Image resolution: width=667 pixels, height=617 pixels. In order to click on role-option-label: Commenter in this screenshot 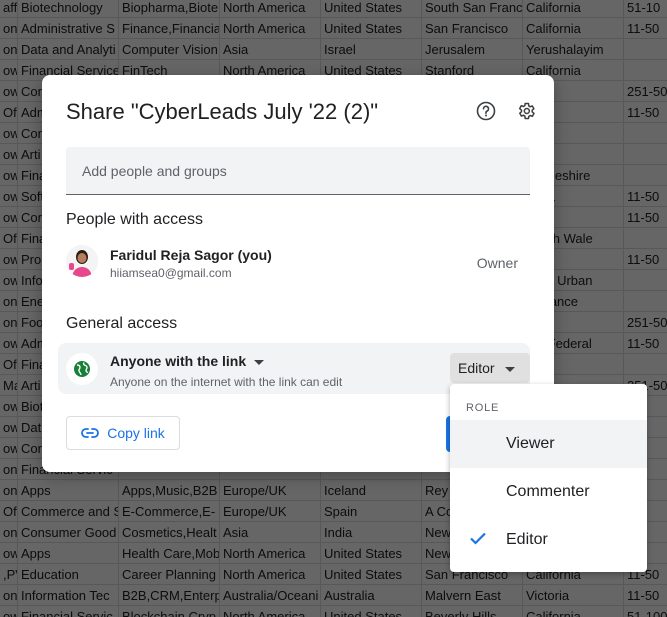, I will do `click(548, 491)`.